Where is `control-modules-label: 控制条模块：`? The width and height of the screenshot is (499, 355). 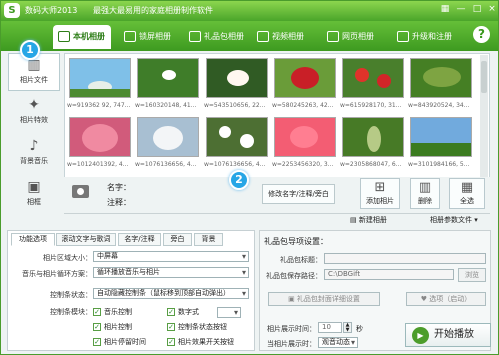
control-modules-label: 控制条模块： is located at coordinates (71, 312).